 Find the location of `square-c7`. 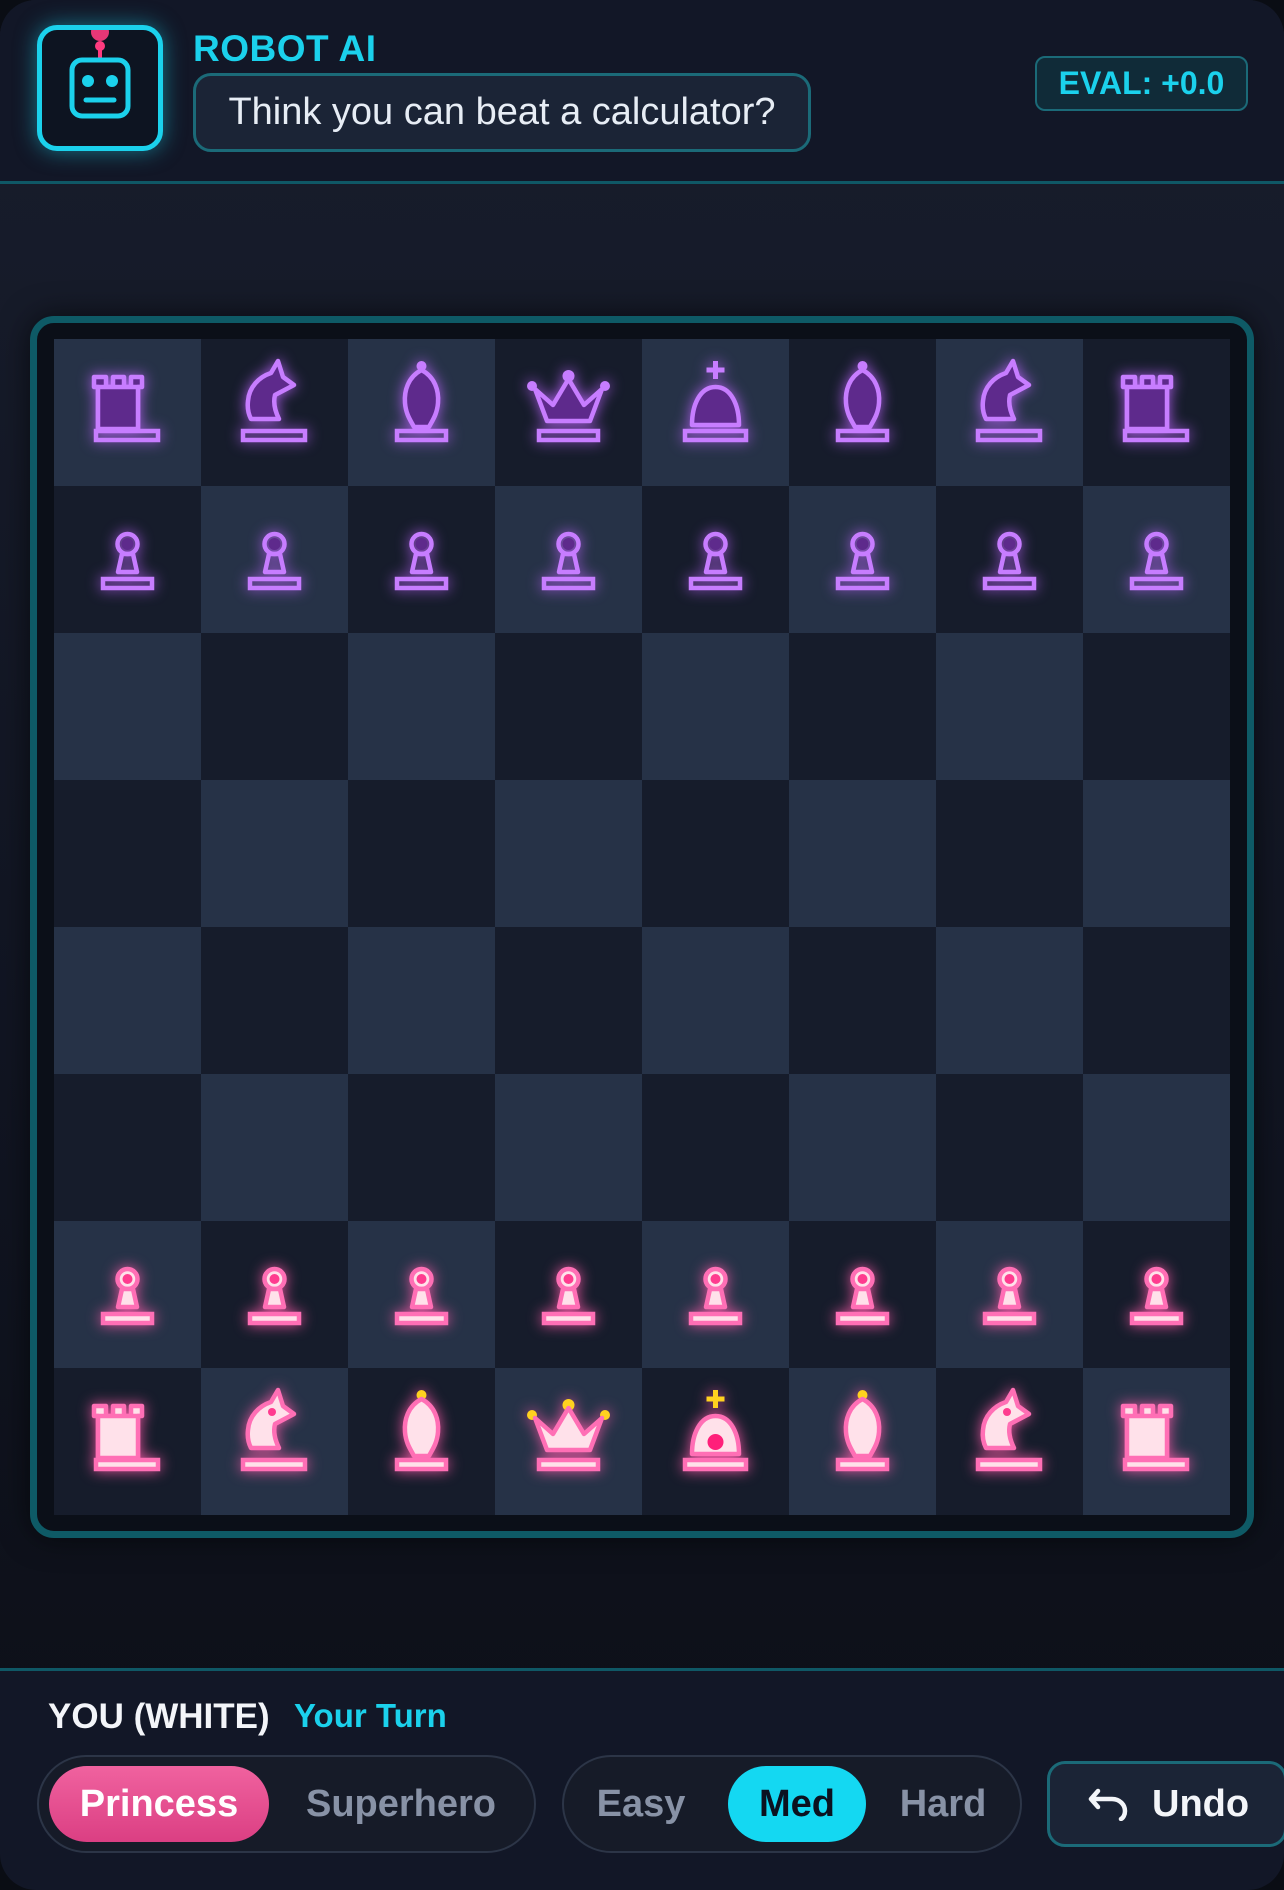

square-c7 is located at coordinates (421, 559).